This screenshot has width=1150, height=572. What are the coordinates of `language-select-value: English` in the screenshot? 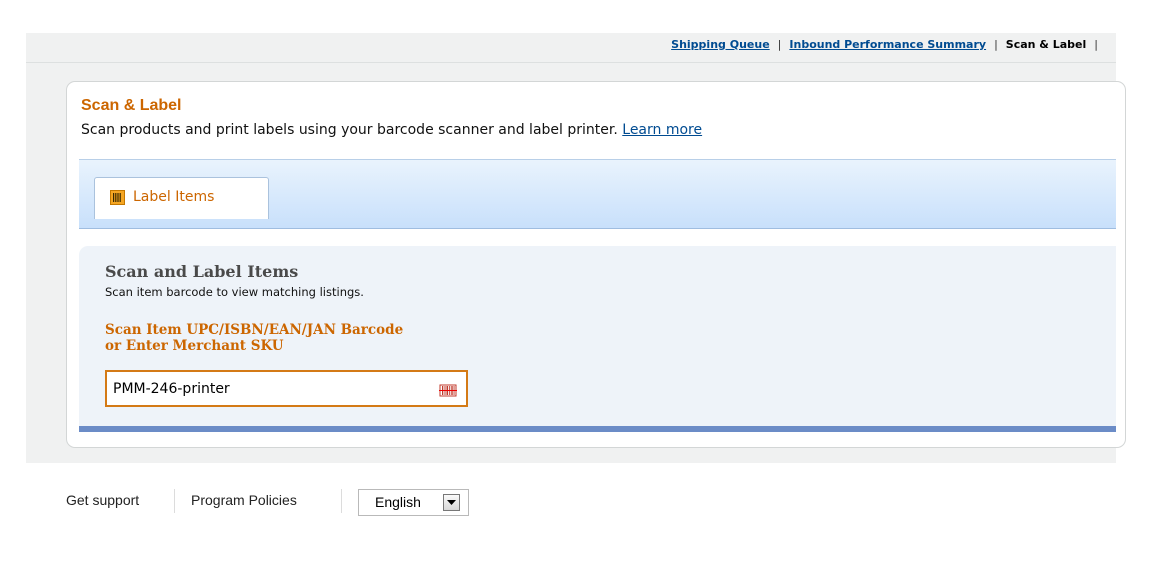 It's located at (398, 502).